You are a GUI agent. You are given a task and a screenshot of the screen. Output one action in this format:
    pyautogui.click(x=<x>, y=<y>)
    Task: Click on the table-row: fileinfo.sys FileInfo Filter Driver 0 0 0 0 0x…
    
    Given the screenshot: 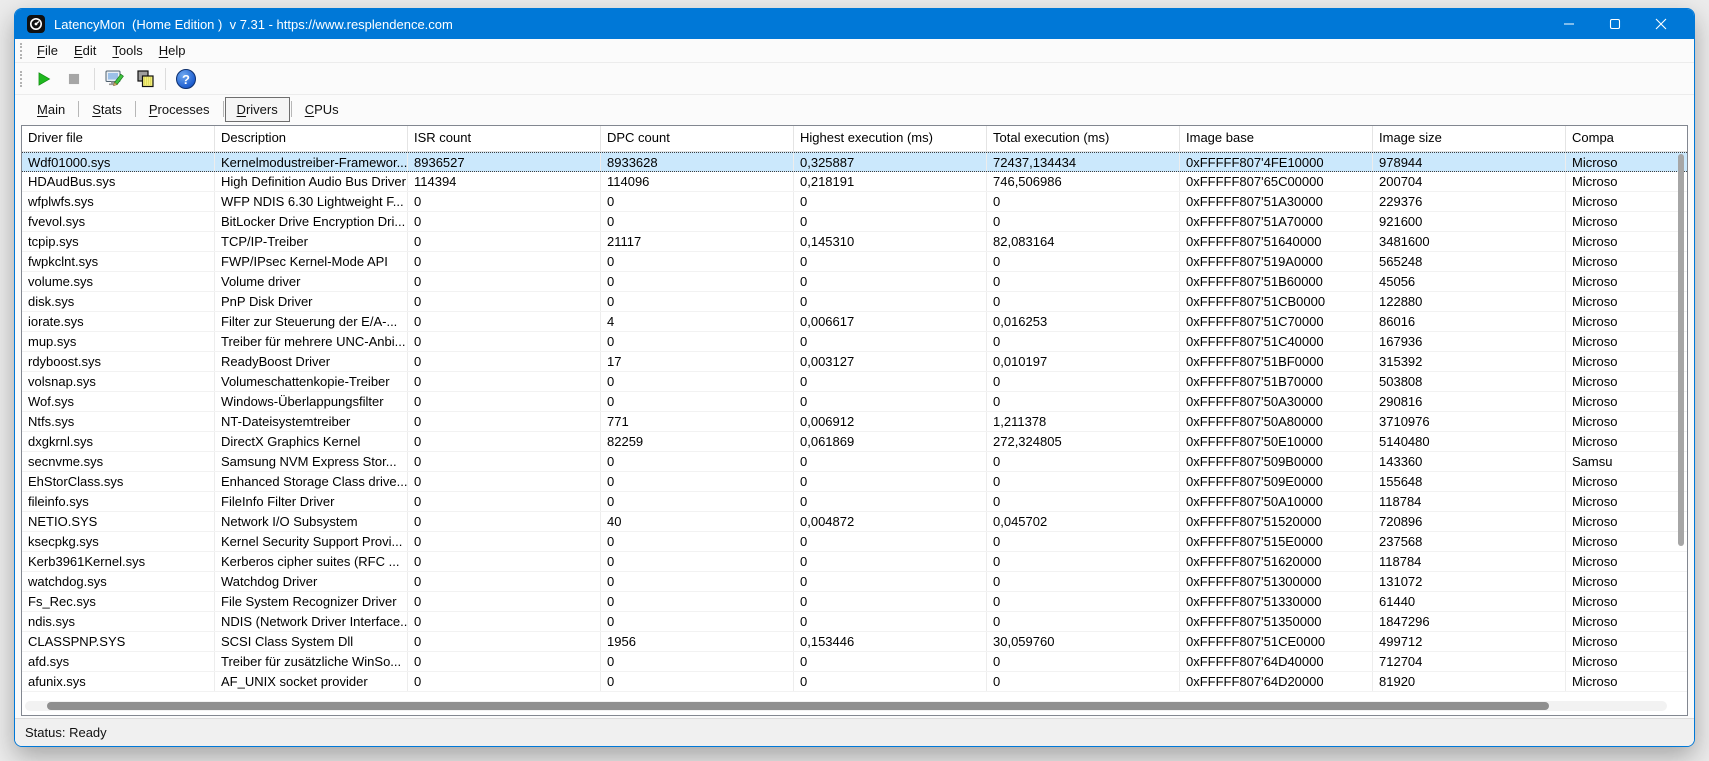 What is the action you would take?
    pyautogui.click(x=854, y=502)
    